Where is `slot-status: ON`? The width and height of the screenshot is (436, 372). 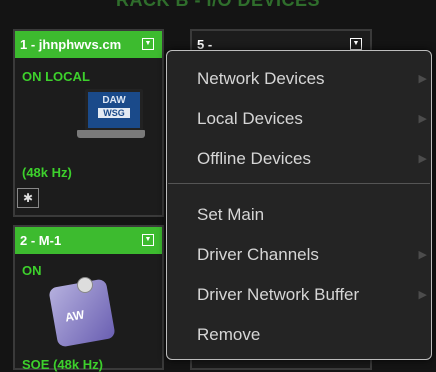
slot-status: ON is located at coordinates (32, 270).